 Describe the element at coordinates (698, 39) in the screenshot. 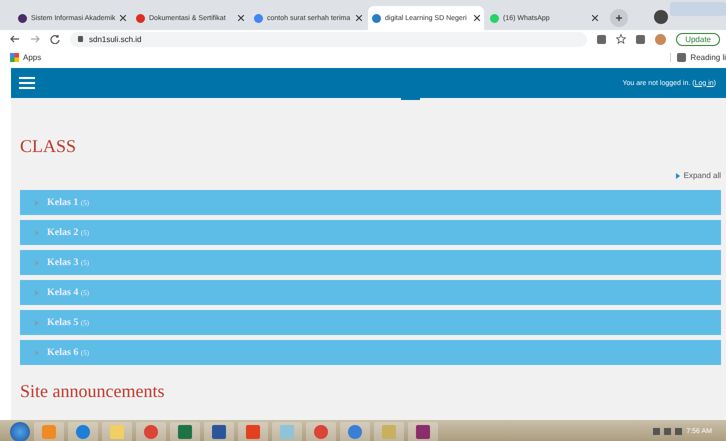

I see `update-button: Update` at that location.